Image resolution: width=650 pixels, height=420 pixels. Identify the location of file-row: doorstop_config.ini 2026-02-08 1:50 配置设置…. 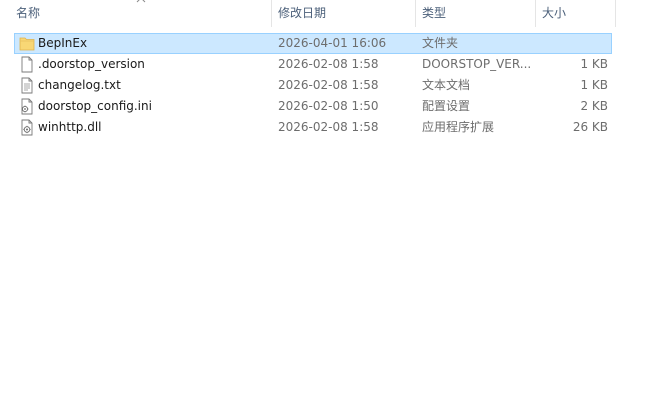
(313, 106).